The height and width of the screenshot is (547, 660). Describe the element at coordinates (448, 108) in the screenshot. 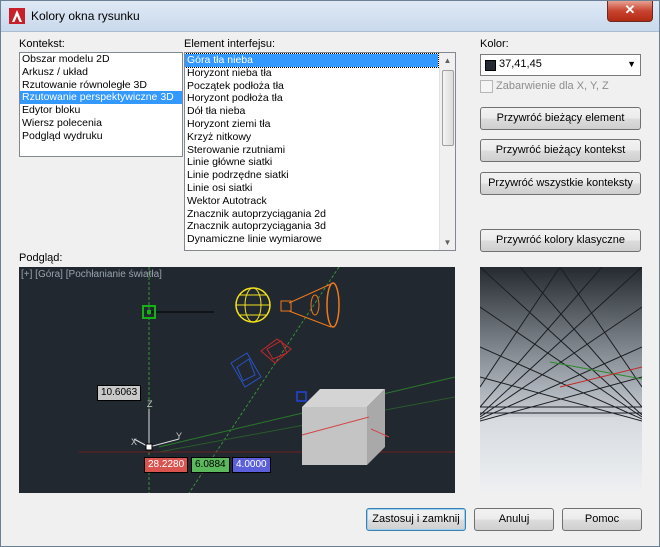

I see `scroll-thumb` at that location.